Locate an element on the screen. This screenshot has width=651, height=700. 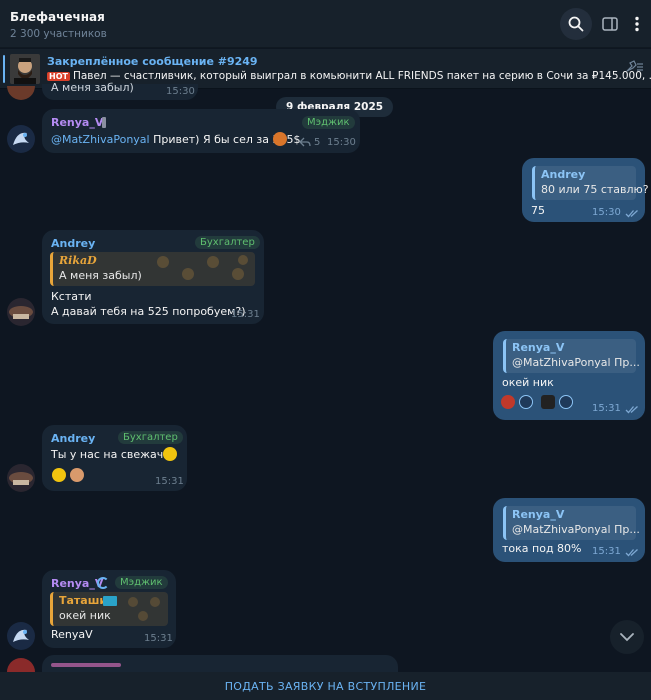
message-text: окей ник is located at coordinates (528, 382).